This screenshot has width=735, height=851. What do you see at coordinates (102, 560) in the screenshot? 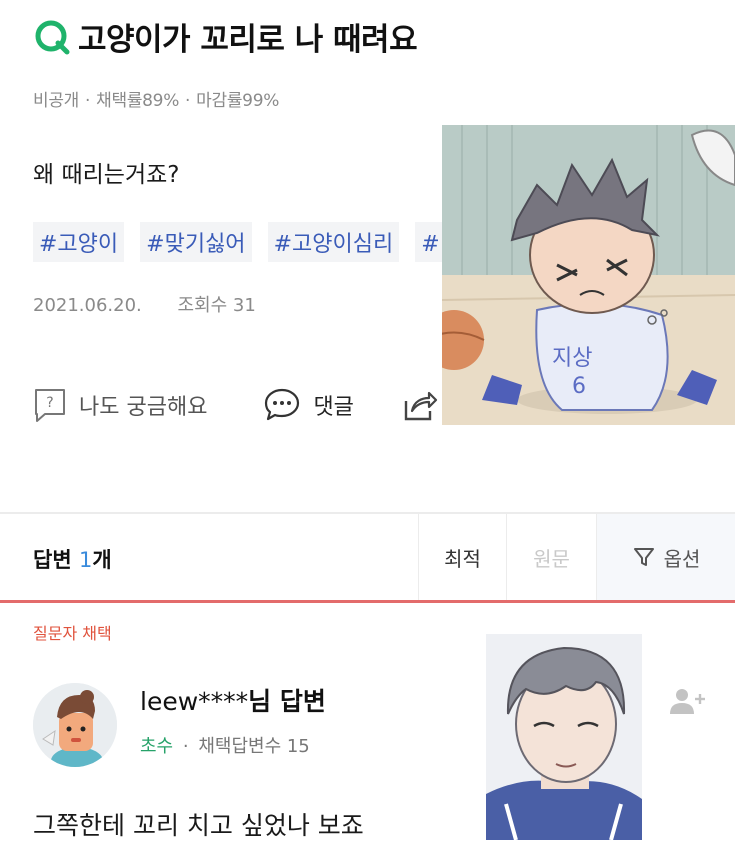
I see `answer-count-unit: 개` at bounding box center [102, 560].